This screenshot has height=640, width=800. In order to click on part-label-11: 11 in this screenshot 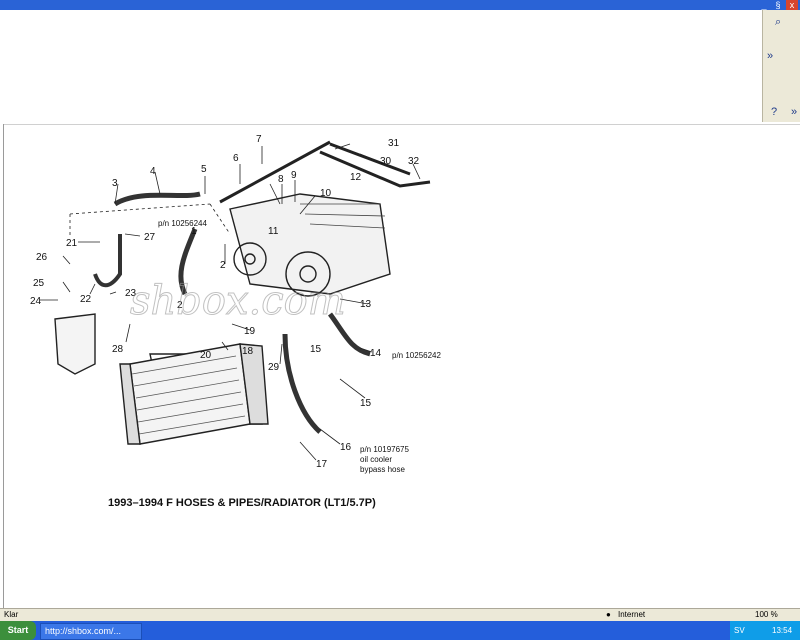, I will do `click(273, 231)`.